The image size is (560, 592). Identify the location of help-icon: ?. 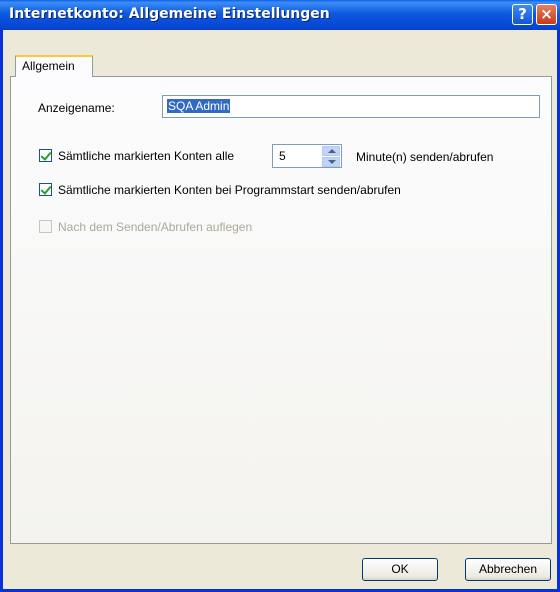
(522, 14).